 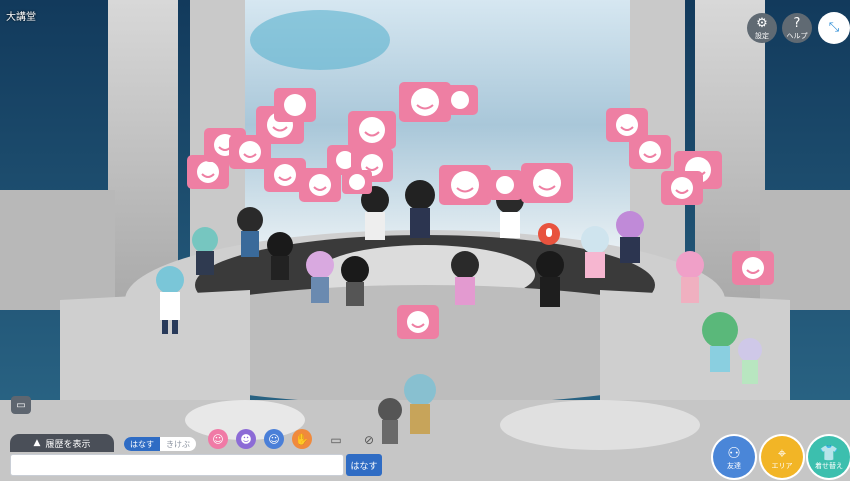 I want to click on help-button: ? ヘルプ, so click(x=797, y=28).